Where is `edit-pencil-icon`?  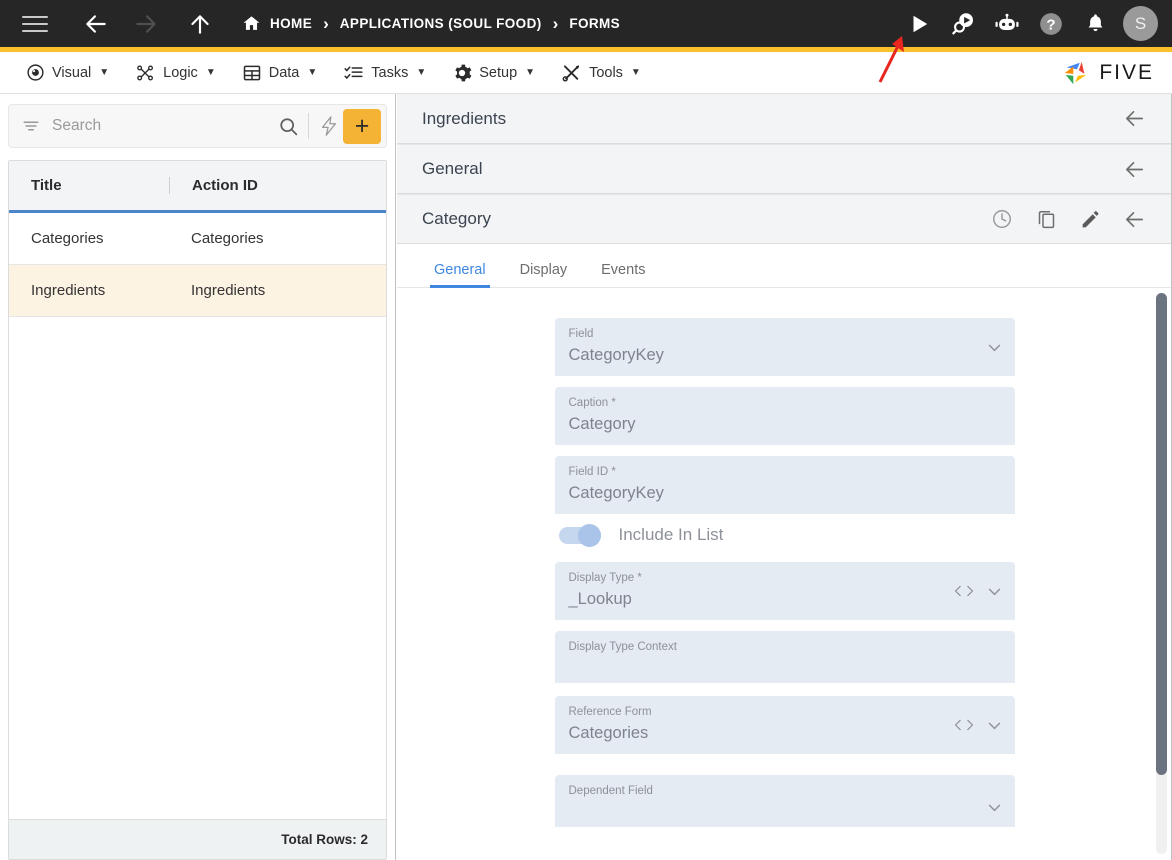 edit-pencil-icon is located at coordinates (1090, 218).